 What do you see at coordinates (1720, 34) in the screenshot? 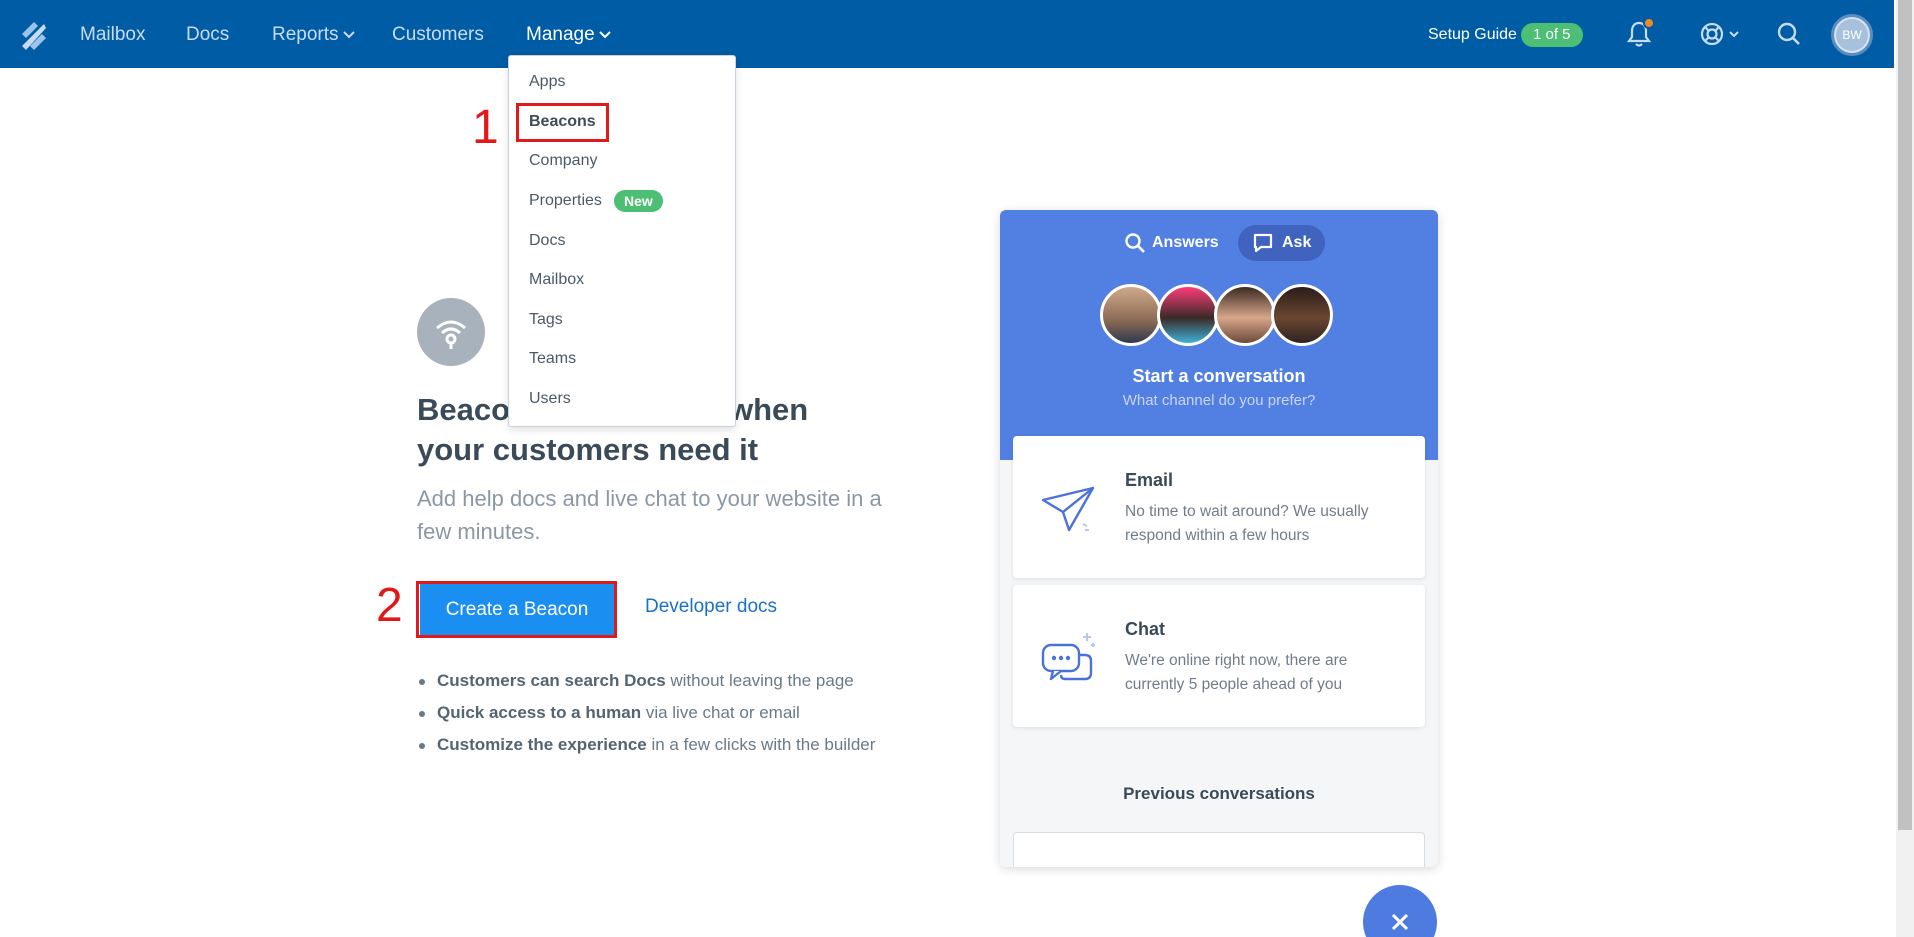
I see `help-lifebuoy-icon` at bounding box center [1720, 34].